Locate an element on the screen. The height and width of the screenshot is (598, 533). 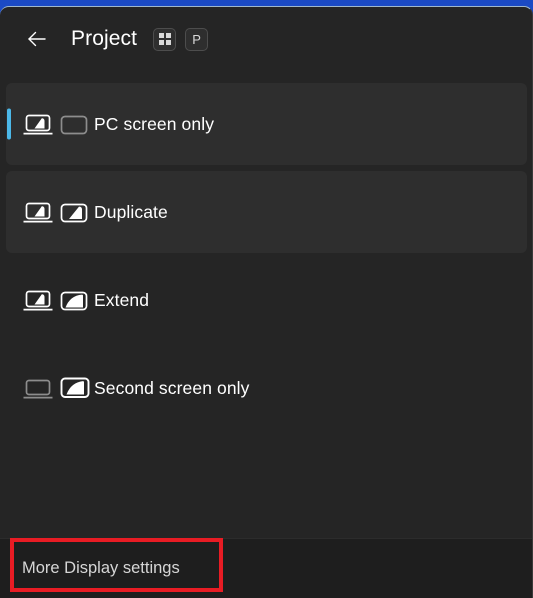
arrow-left-icon is located at coordinates (37, 39).